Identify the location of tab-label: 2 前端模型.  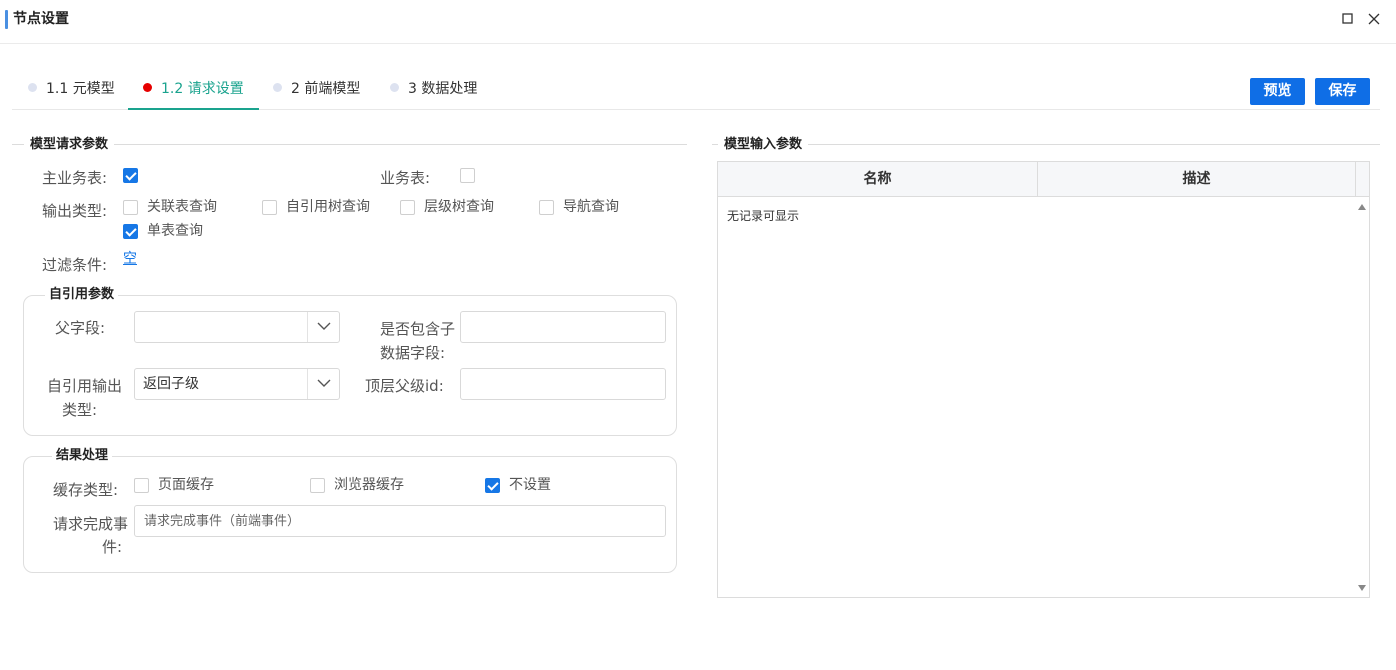
(326, 89).